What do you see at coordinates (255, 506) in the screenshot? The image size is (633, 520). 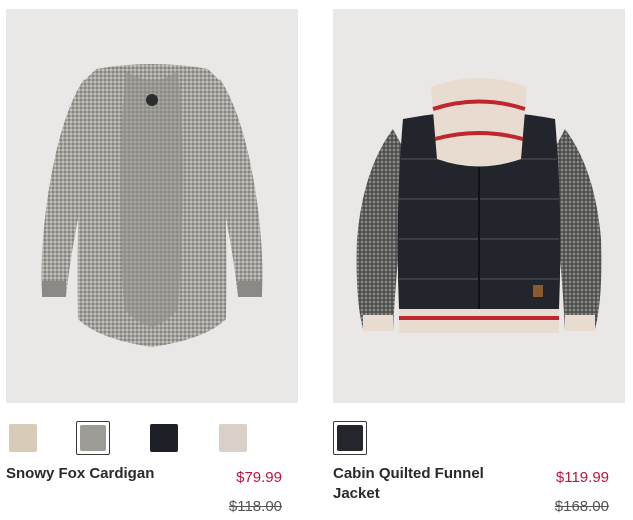 I see `original-price: $118.00` at bounding box center [255, 506].